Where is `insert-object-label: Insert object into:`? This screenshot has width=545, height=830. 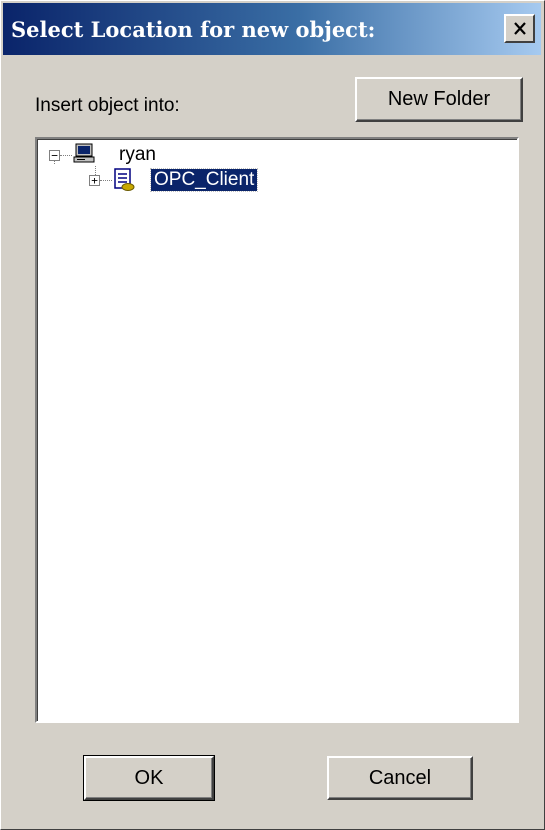
insert-object-label: Insert object into: is located at coordinates (107, 105).